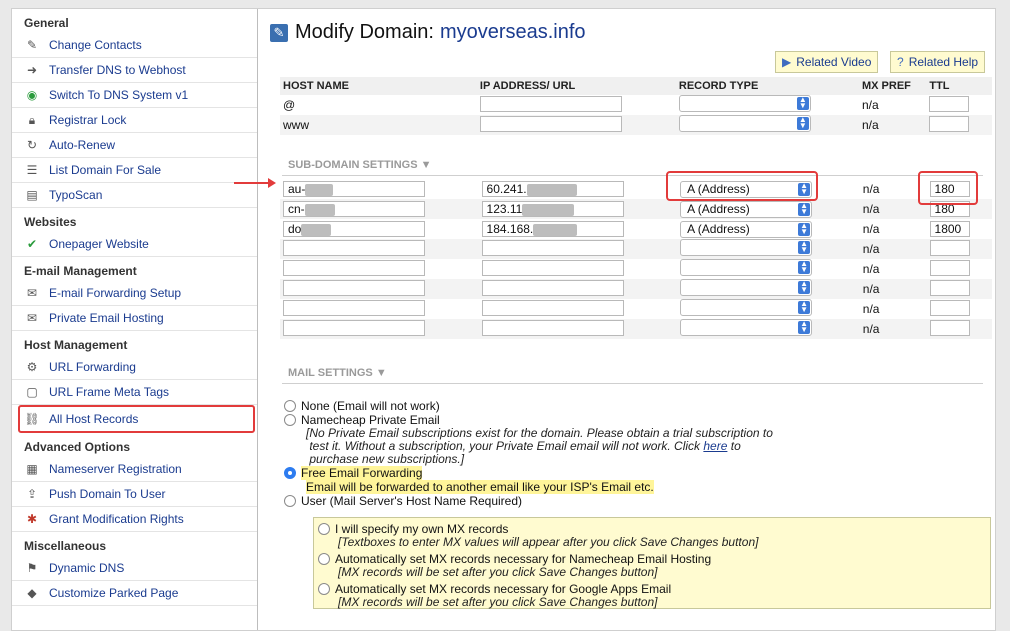  What do you see at coordinates (134, 70) in the screenshot?
I see `sidebar-item-transfer-dns: ➜ Transfer DNS to Webhost` at bounding box center [134, 70].